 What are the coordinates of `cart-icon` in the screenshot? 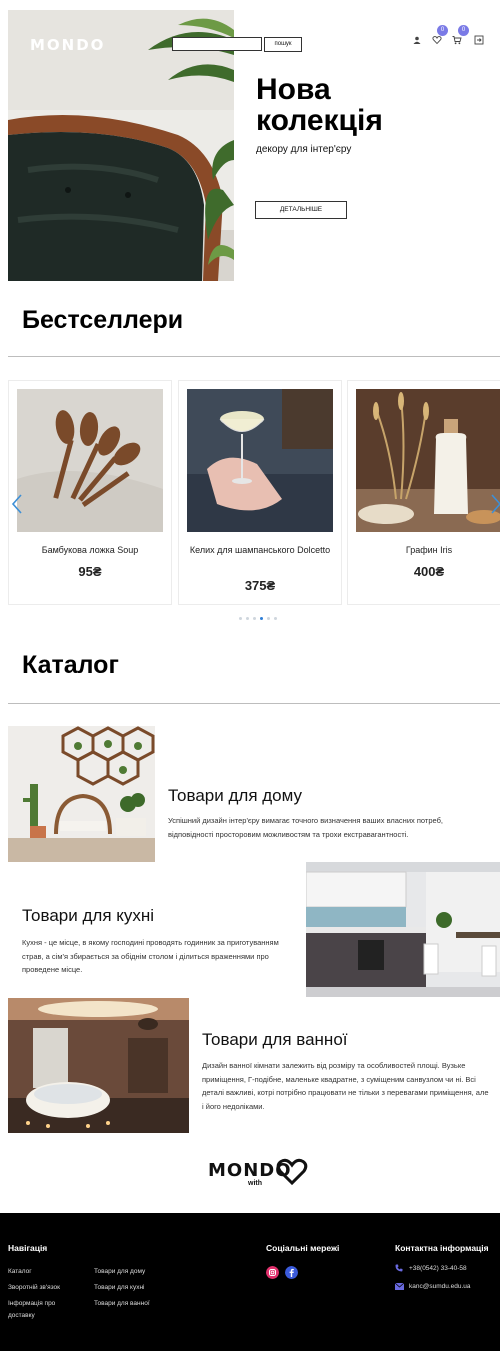 It's located at (457, 40).